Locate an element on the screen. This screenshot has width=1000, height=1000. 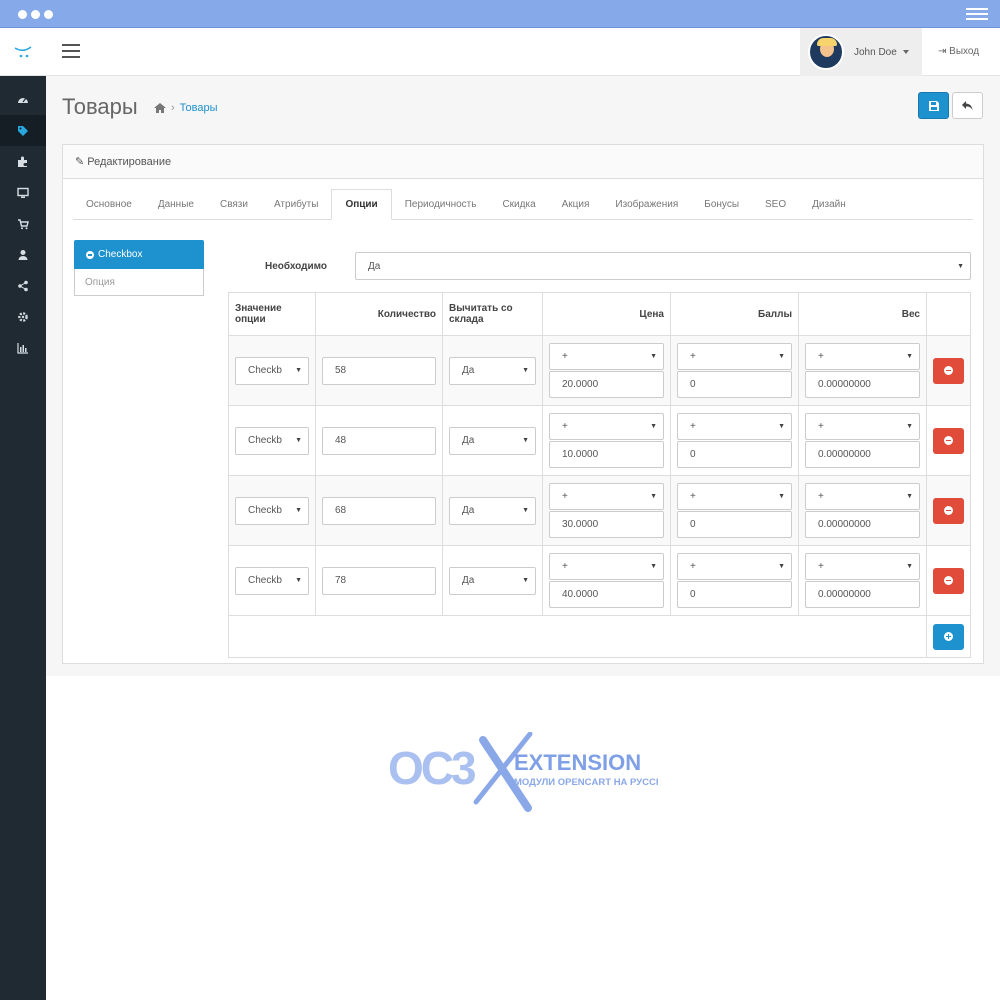
logout-link: ⇥ Выход is located at coordinates (958, 51).